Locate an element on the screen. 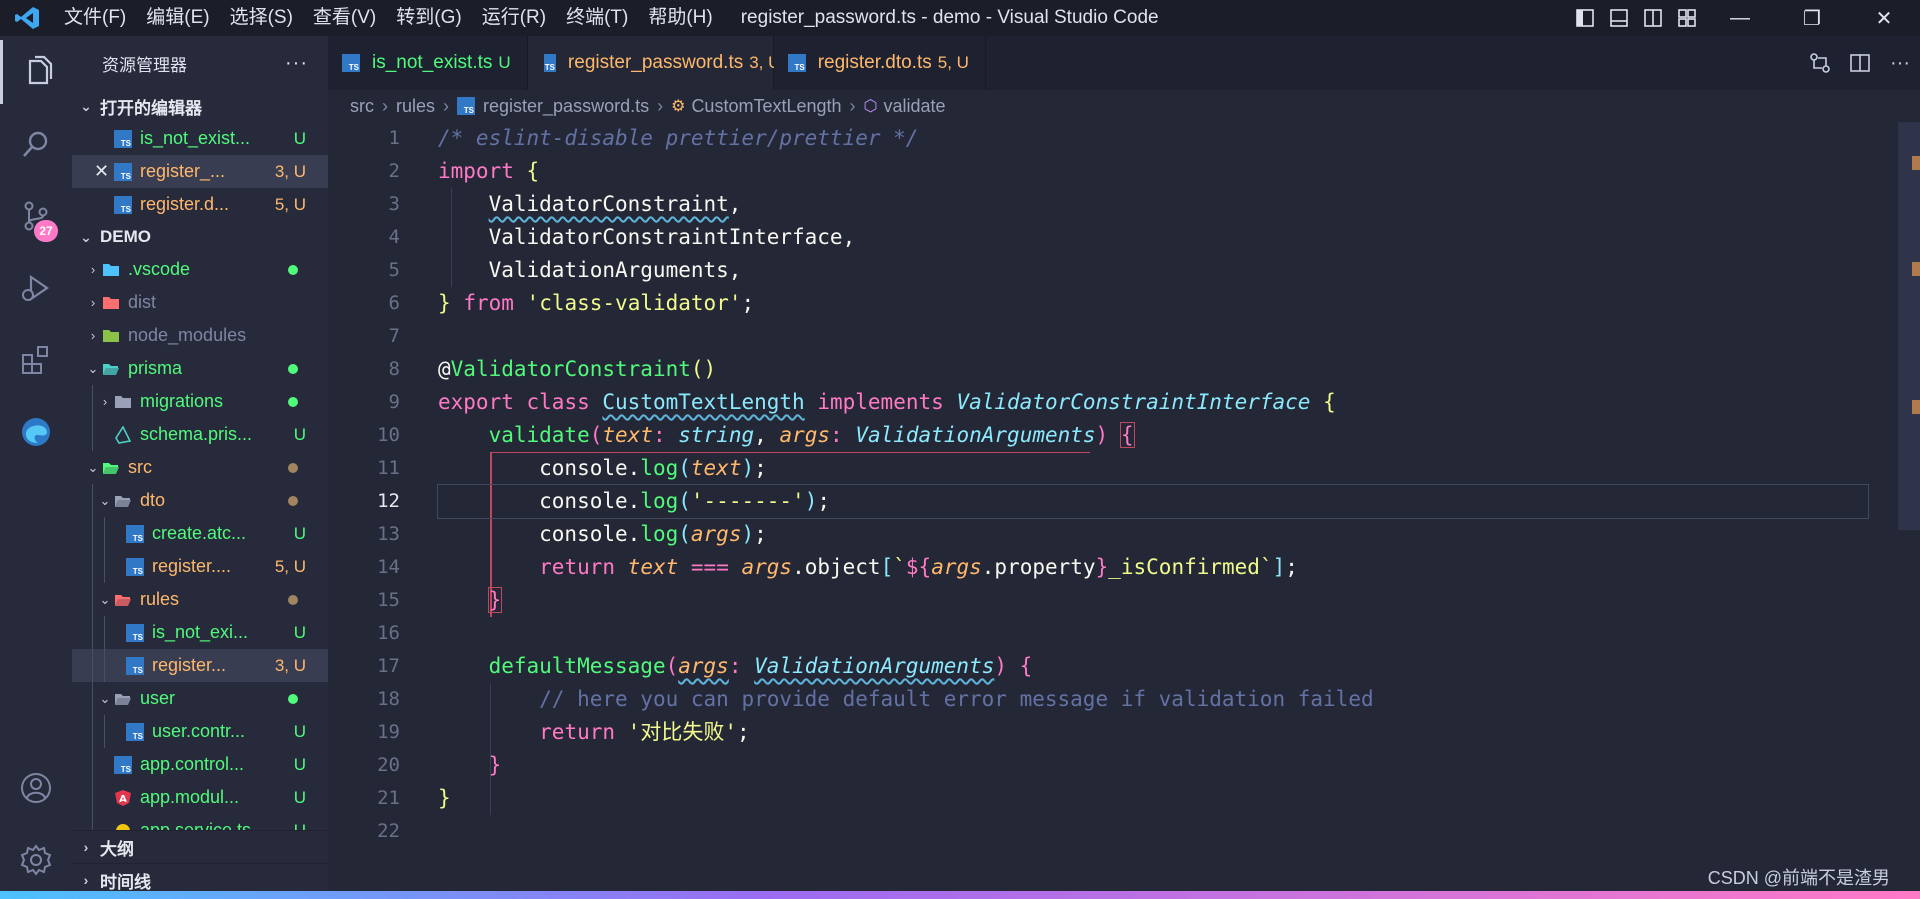  line-number: 20 is located at coordinates (388, 765).